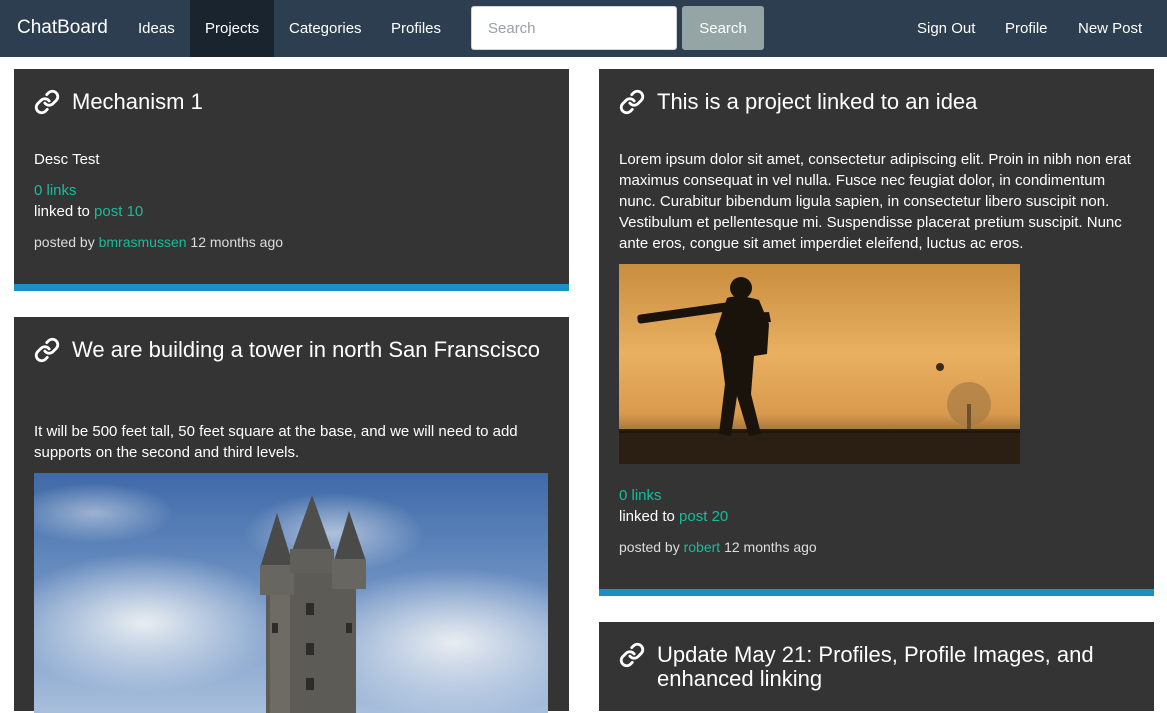 This screenshot has height=713, width=1167. Describe the element at coordinates (819, 364) in the screenshot. I see `cricket-batsman-photo` at that location.